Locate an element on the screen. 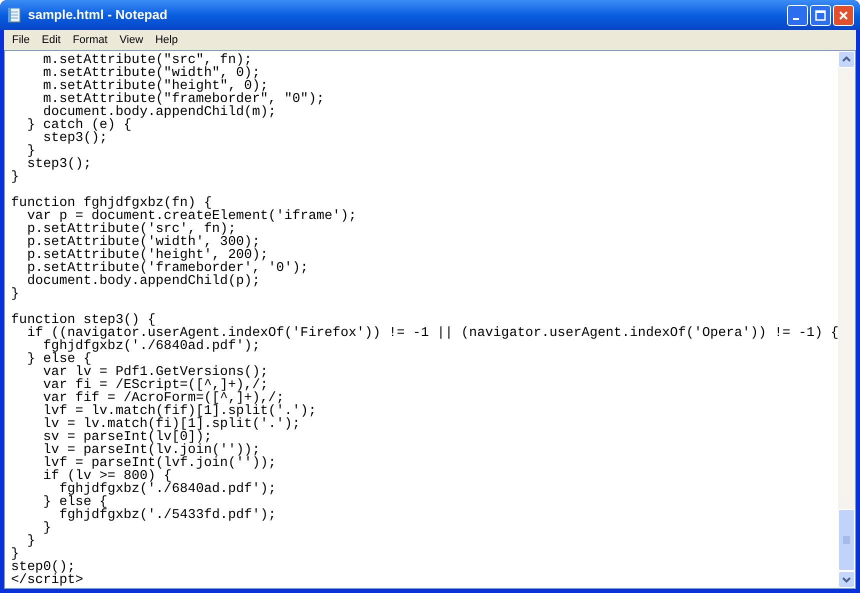  code-line: lvf = parseInt(lvf.join('')); is located at coordinates (159, 463).